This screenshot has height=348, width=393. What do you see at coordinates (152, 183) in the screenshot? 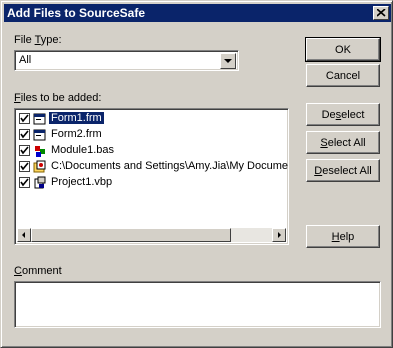
I see `list-item: Project1.vbp` at bounding box center [152, 183].